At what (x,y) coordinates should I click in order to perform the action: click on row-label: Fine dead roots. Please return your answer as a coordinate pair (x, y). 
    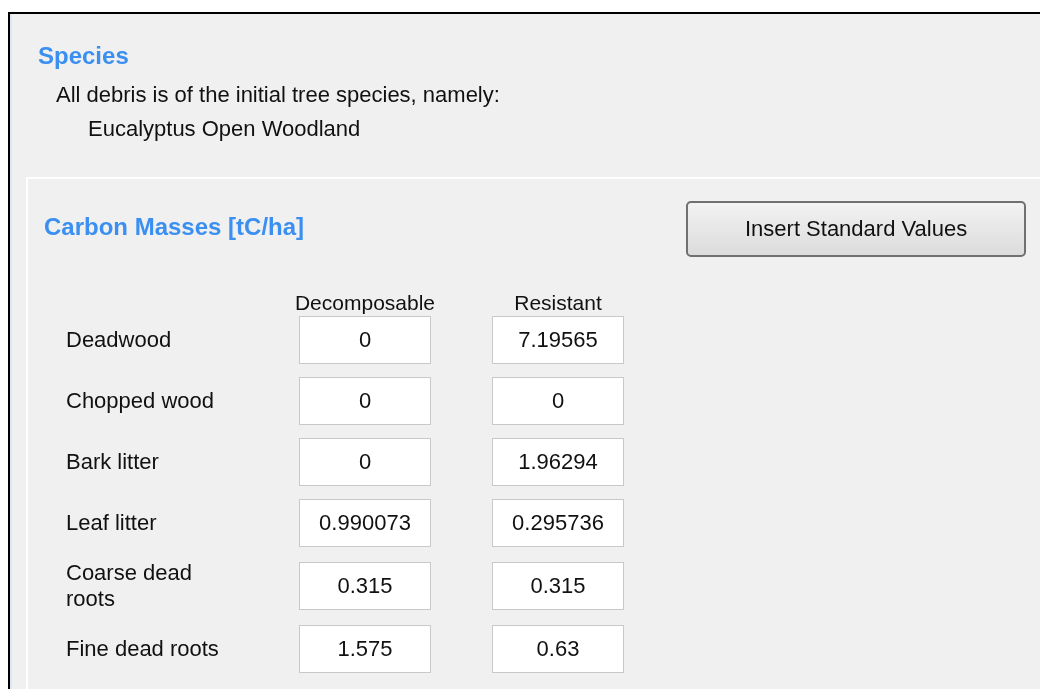
    Looking at the image, I should click on (143, 649).